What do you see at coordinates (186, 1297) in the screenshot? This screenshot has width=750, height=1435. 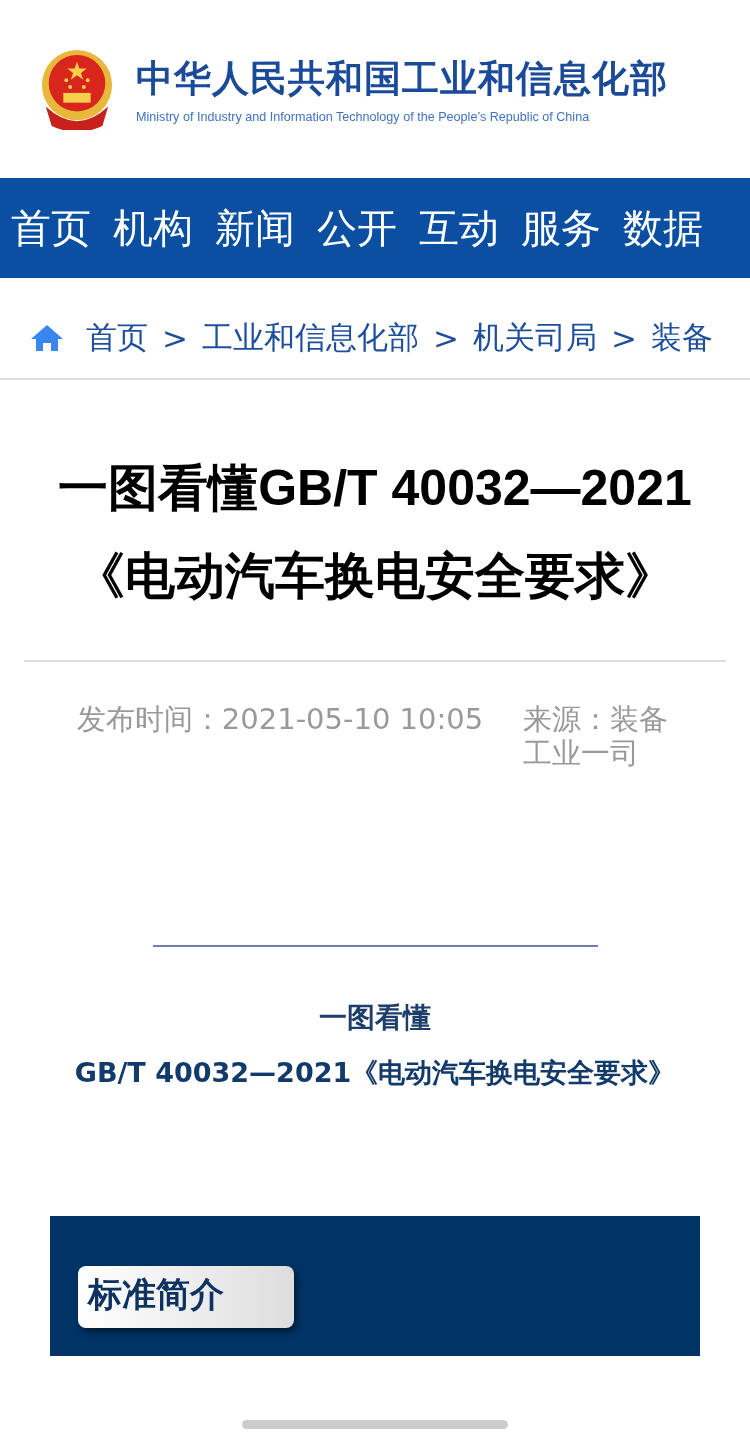 I see `section-label: 标准简介` at bounding box center [186, 1297].